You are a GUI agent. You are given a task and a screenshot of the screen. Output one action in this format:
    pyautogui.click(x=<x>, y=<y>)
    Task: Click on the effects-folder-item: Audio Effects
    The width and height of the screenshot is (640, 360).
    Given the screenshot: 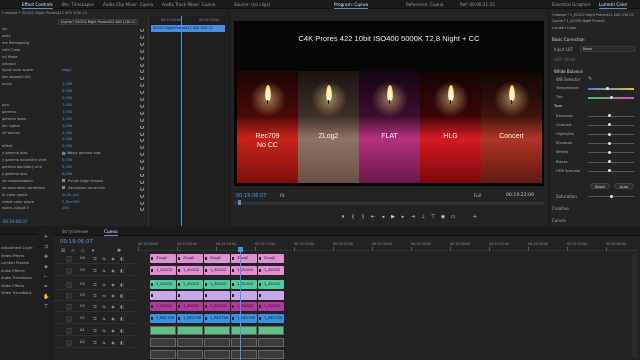 What is the action you would take?
    pyautogui.click(x=13, y=271)
    